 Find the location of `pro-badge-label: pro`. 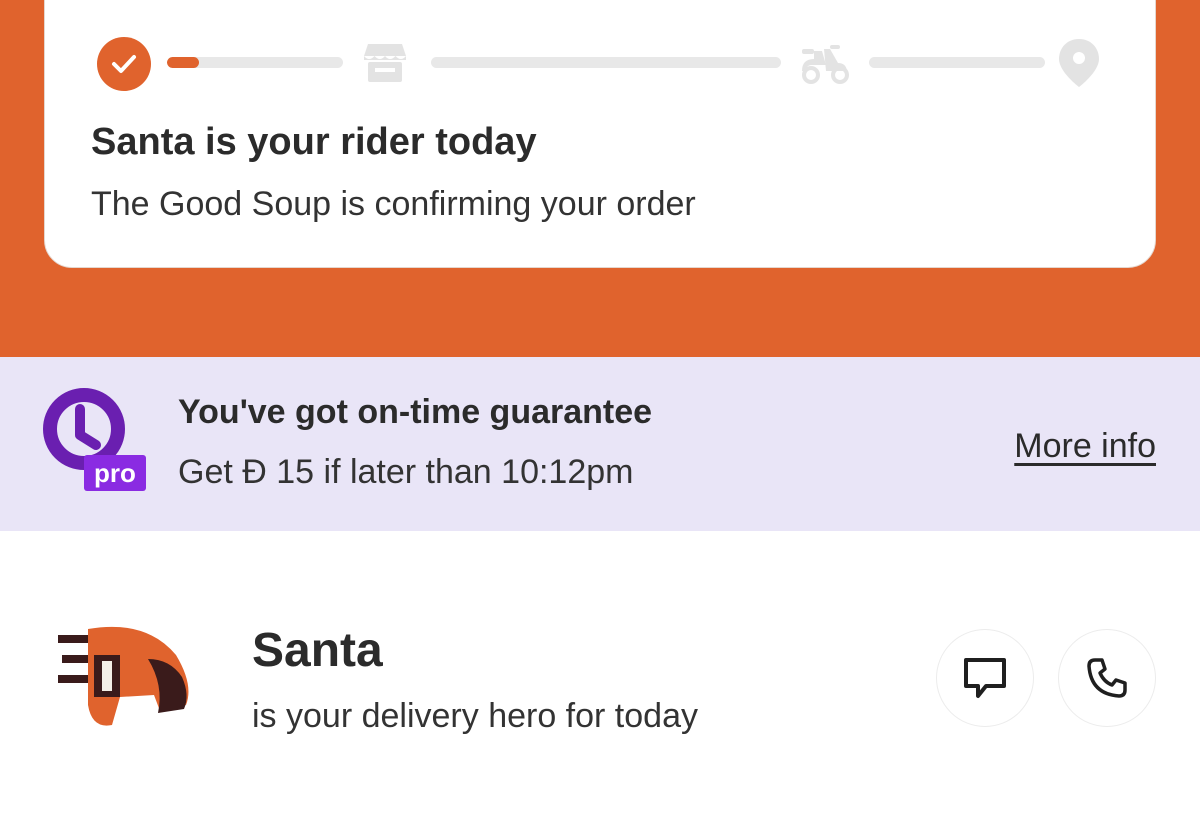

pro-badge-label: pro is located at coordinates (115, 472).